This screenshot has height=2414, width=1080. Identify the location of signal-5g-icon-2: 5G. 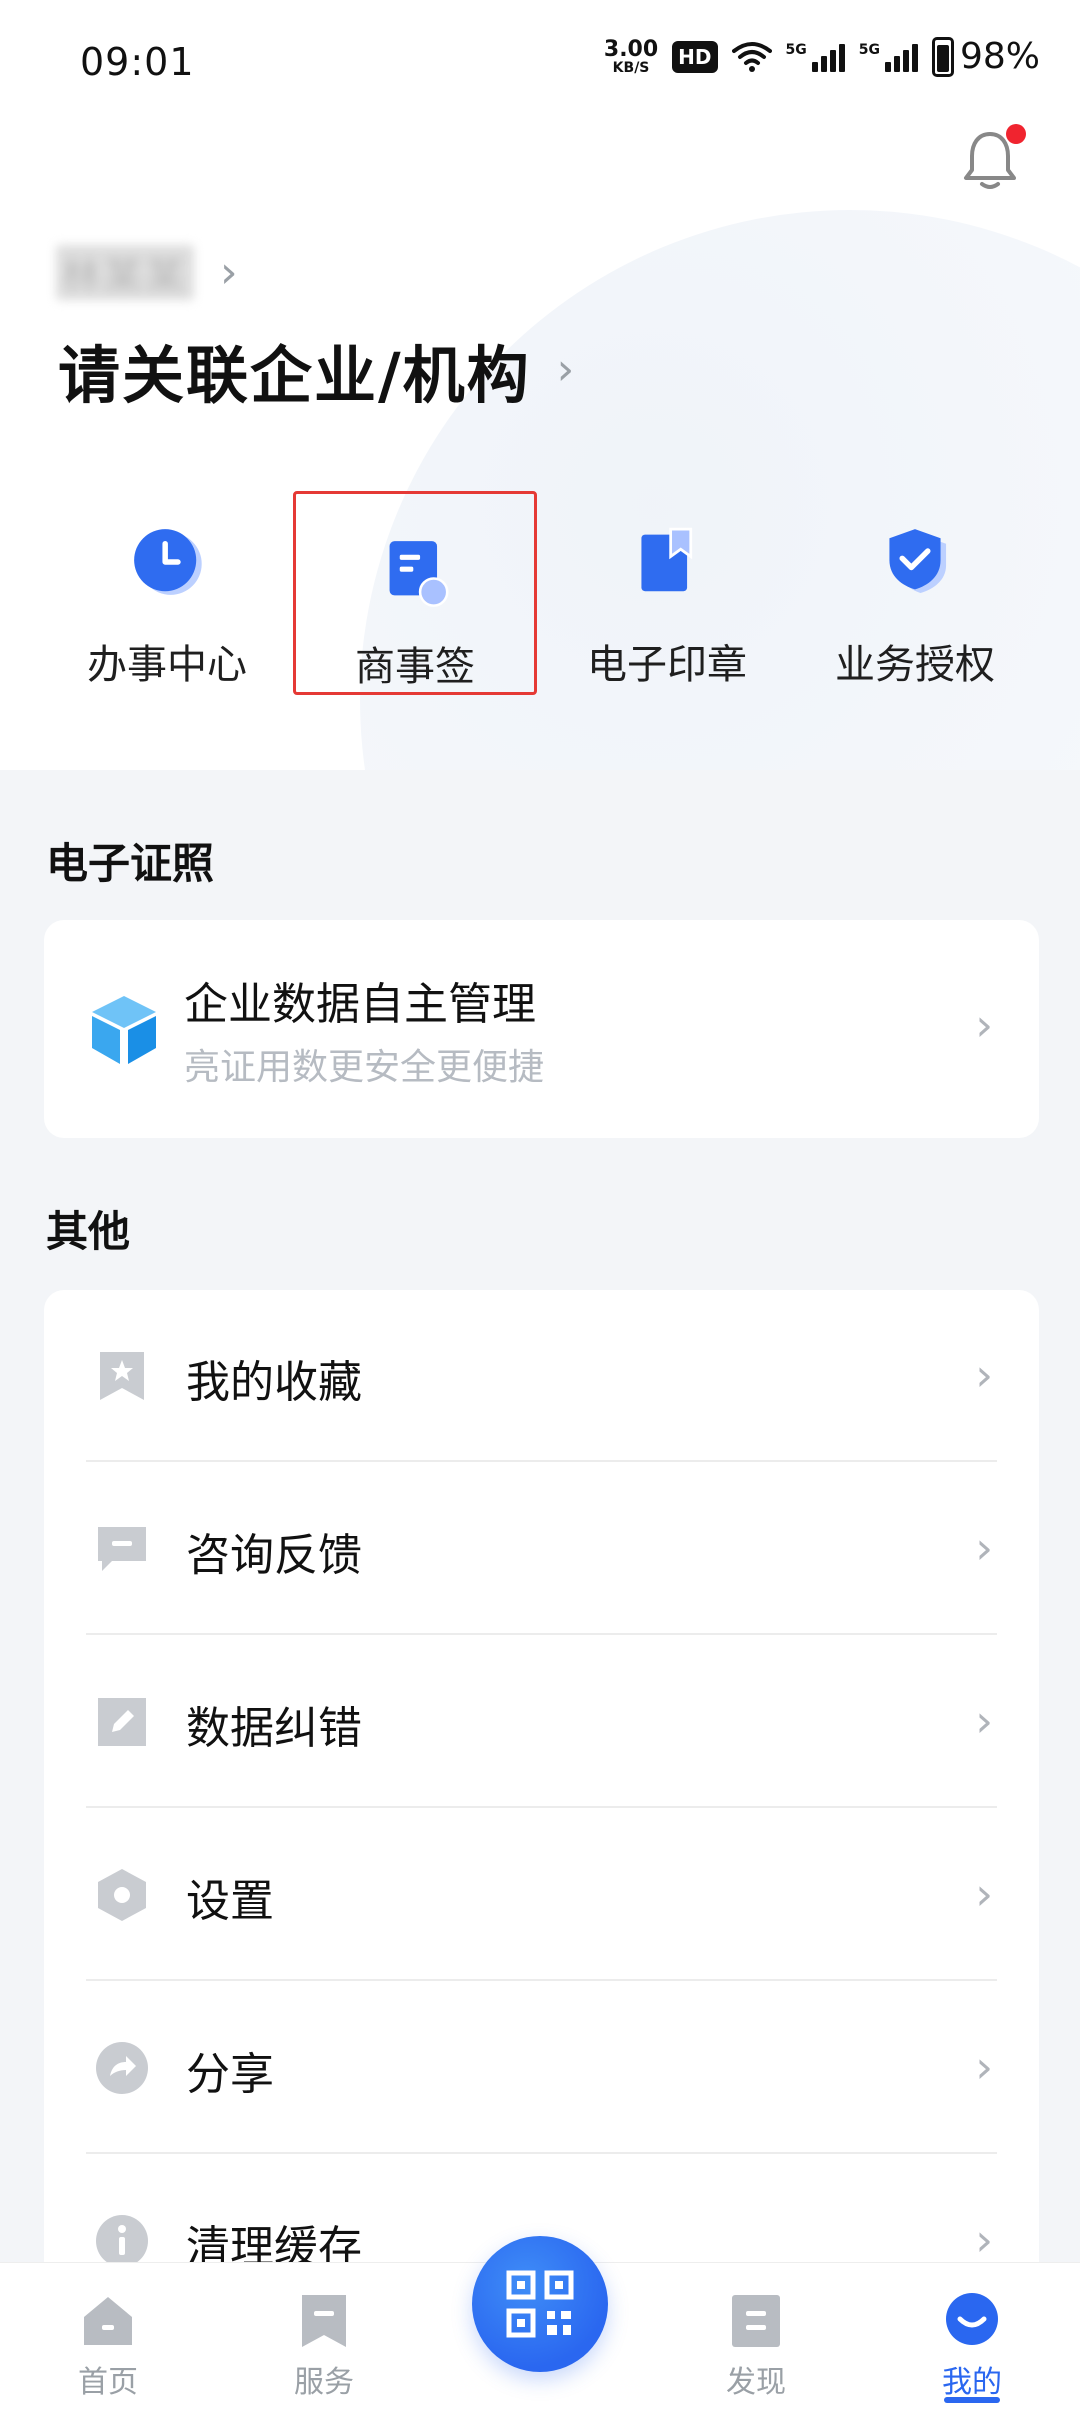
(888, 57).